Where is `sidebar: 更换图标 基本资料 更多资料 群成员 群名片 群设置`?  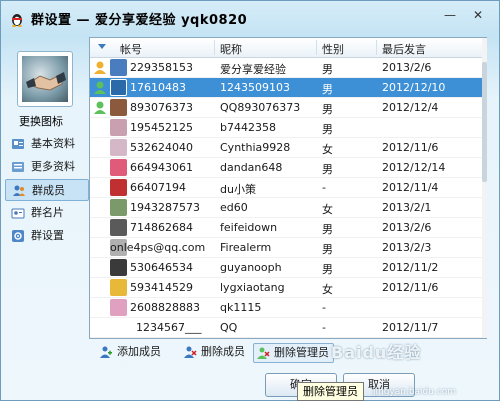 sidebar: 更换图标 基本资料 更多资料 群成员 群名片 群设置 is located at coordinates (47, 201).